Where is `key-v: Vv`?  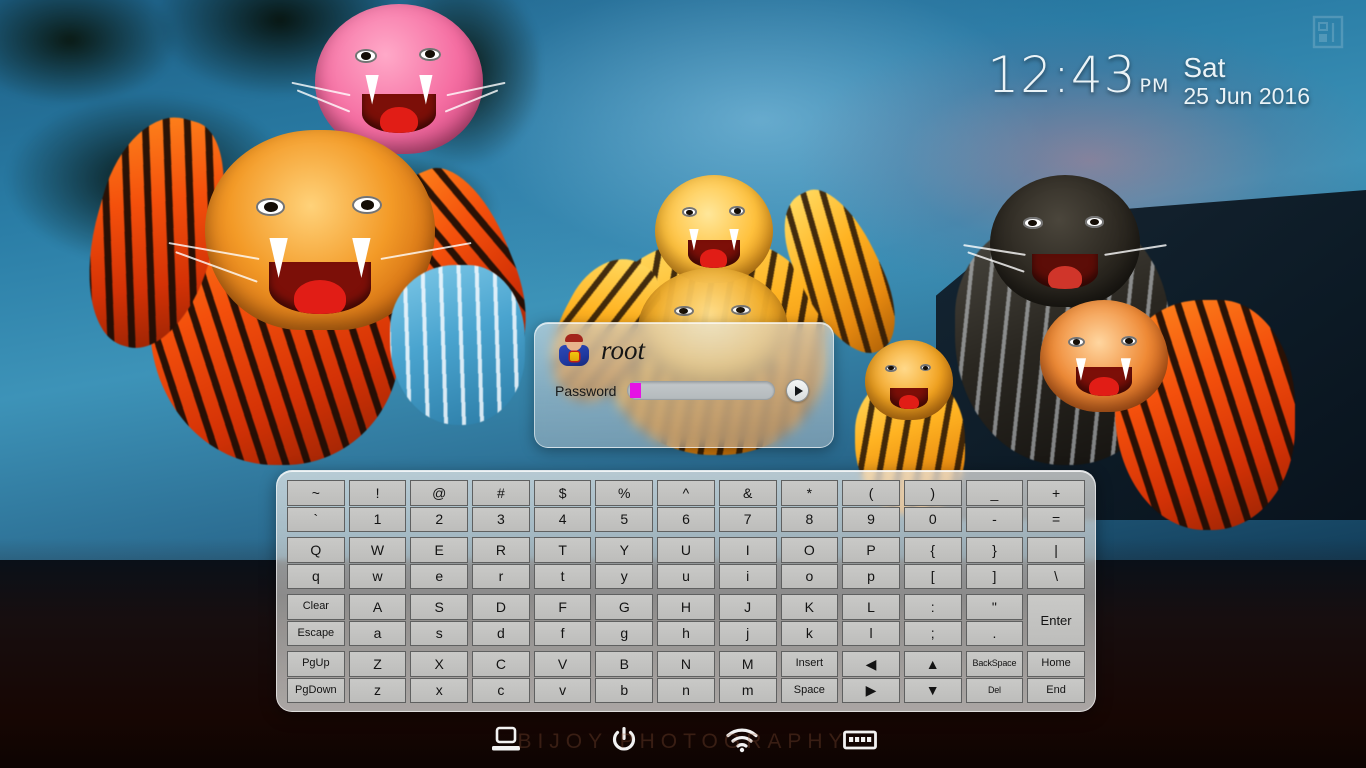 key-v: Vv is located at coordinates (562, 677).